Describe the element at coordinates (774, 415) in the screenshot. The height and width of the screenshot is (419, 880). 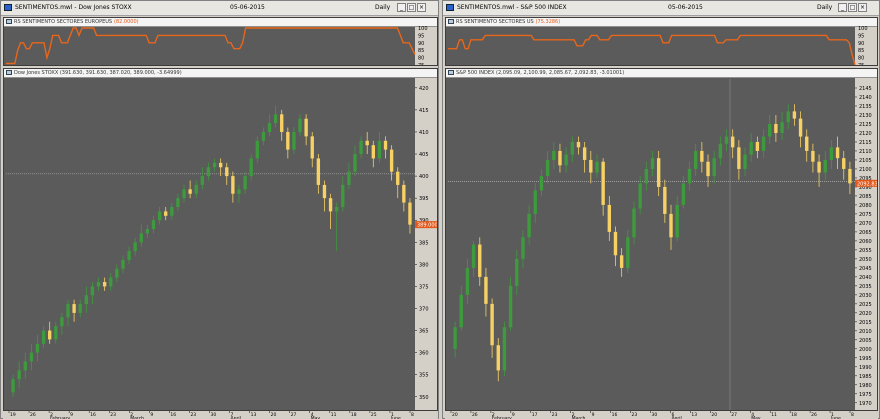
I see `date-tick-label: 11` at that location.